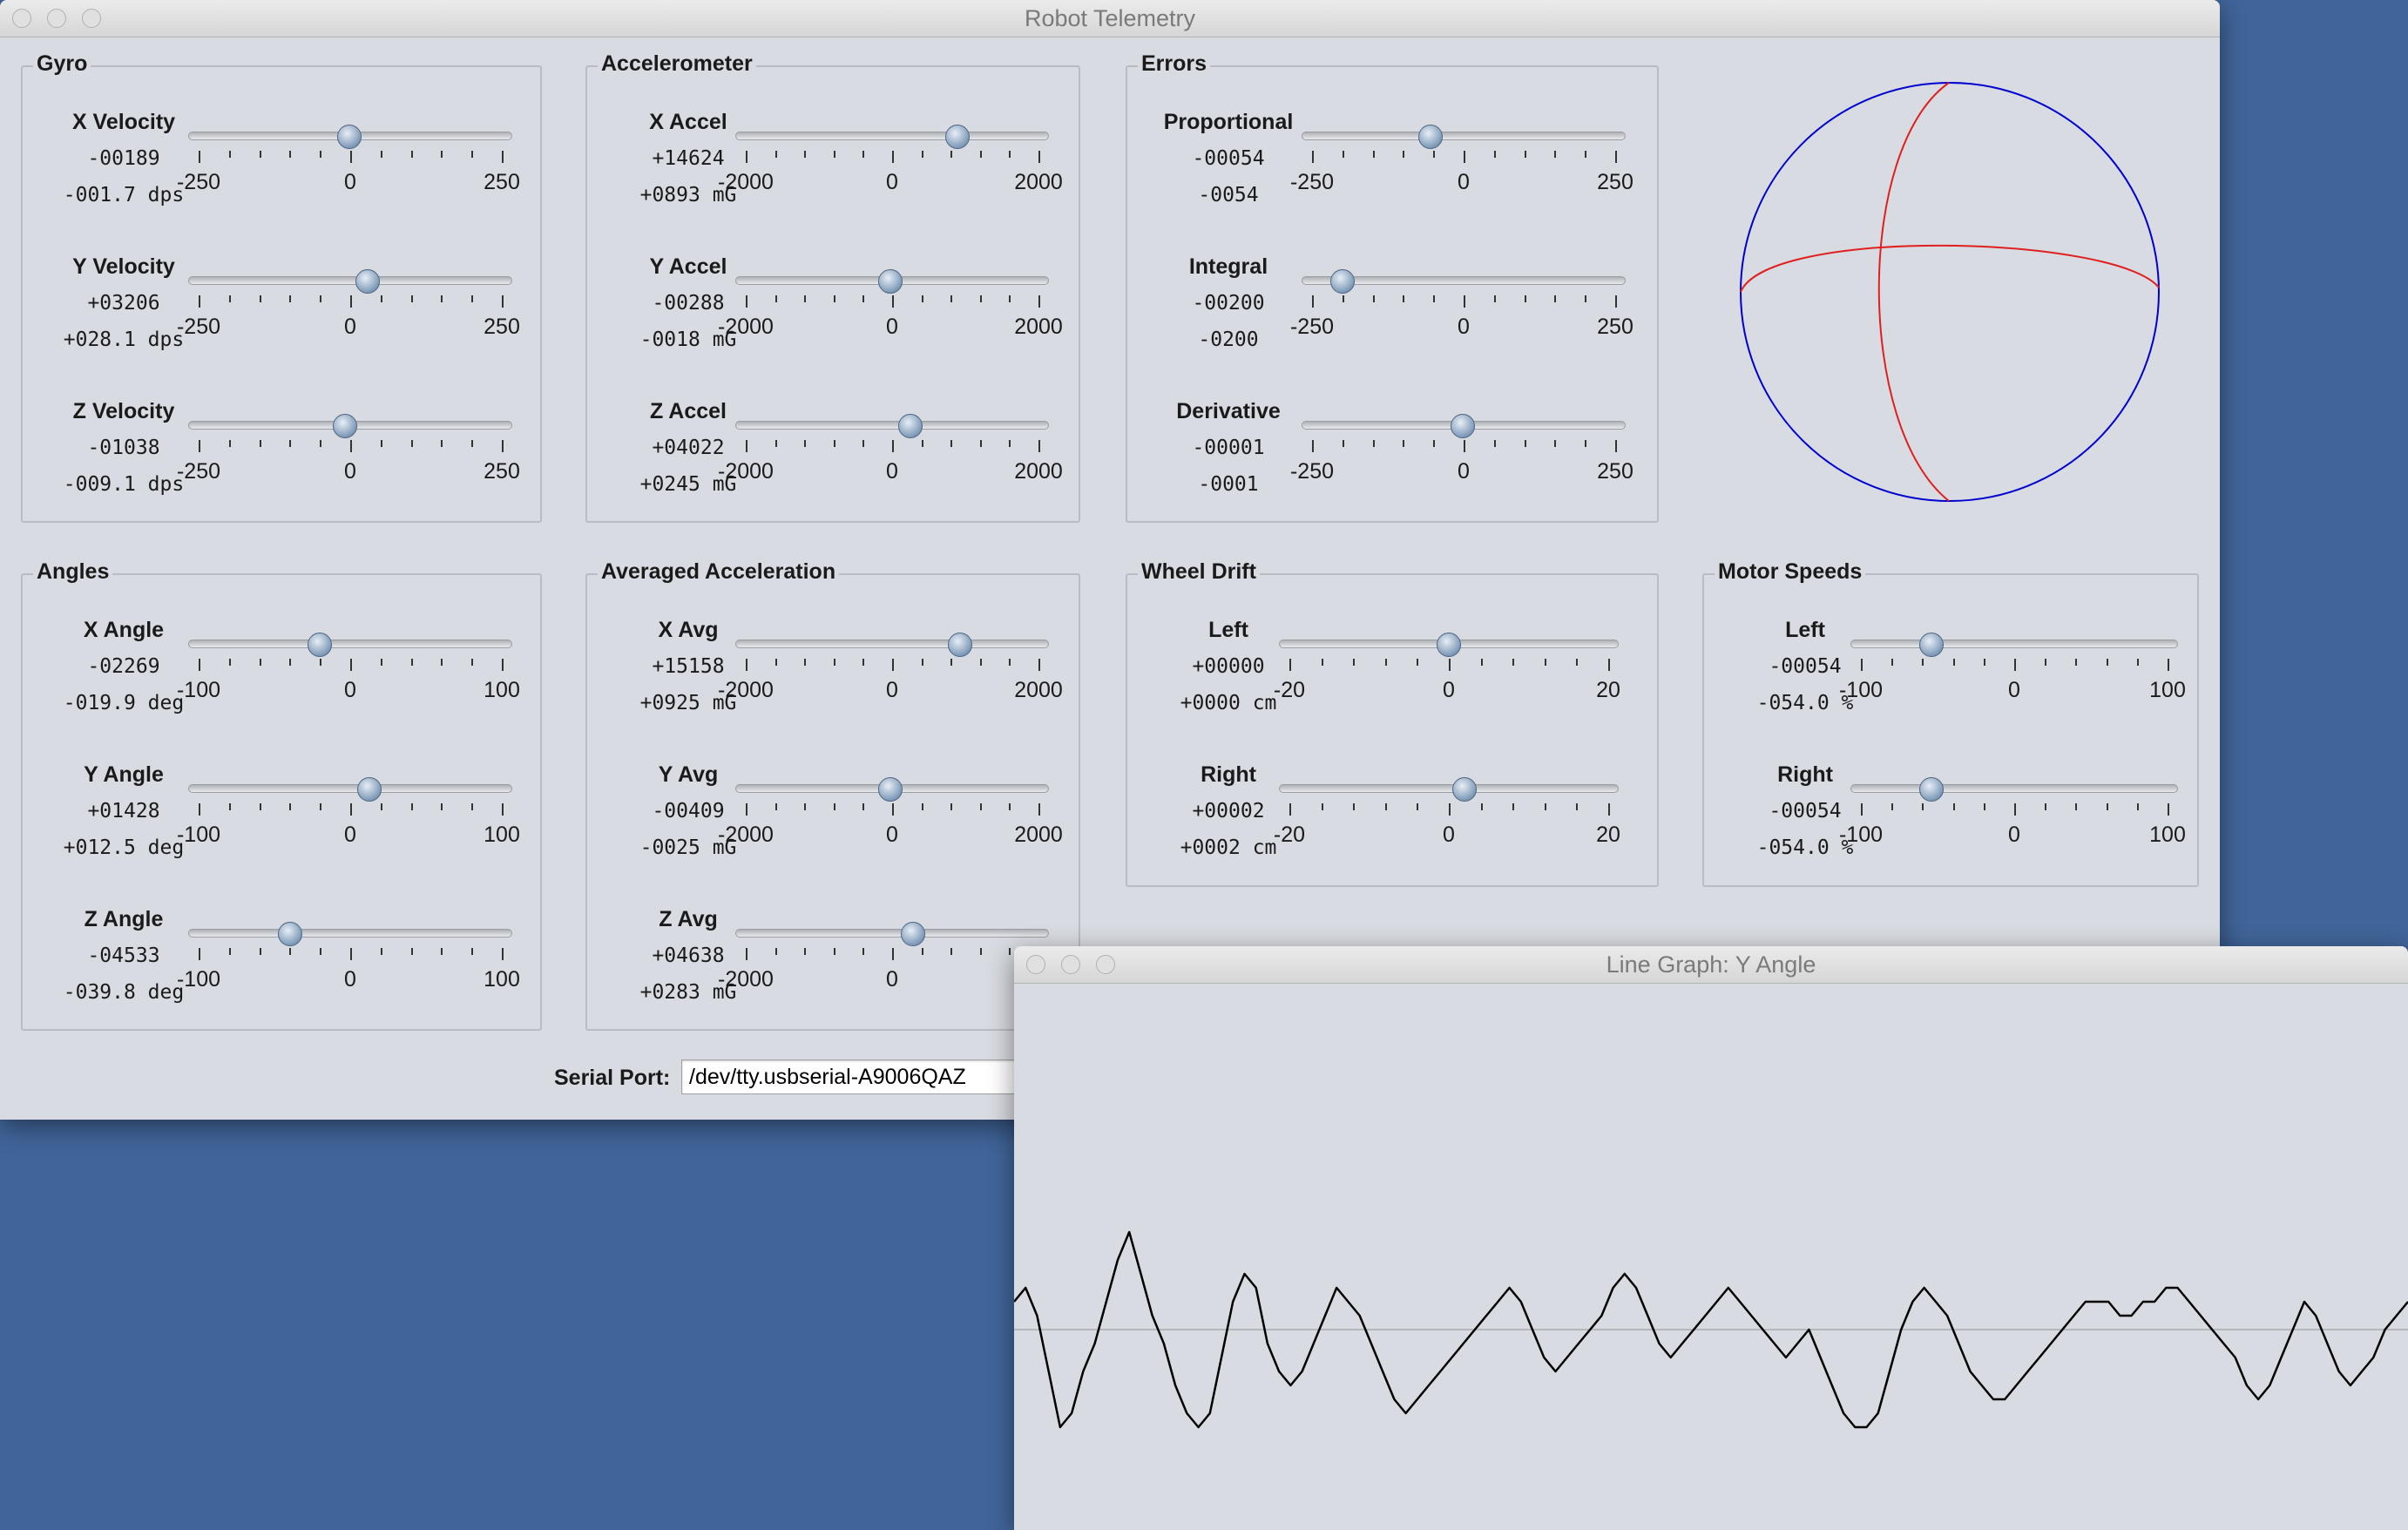  What do you see at coordinates (1608, 690) in the screenshot?
I see `slider-scale-label: 20` at bounding box center [1608, 690].